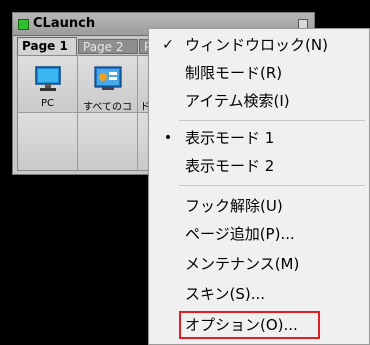  Describe the element at coordinates (108, 46) in the screenshot. I see `tab-page-2: Page 2` at that location.